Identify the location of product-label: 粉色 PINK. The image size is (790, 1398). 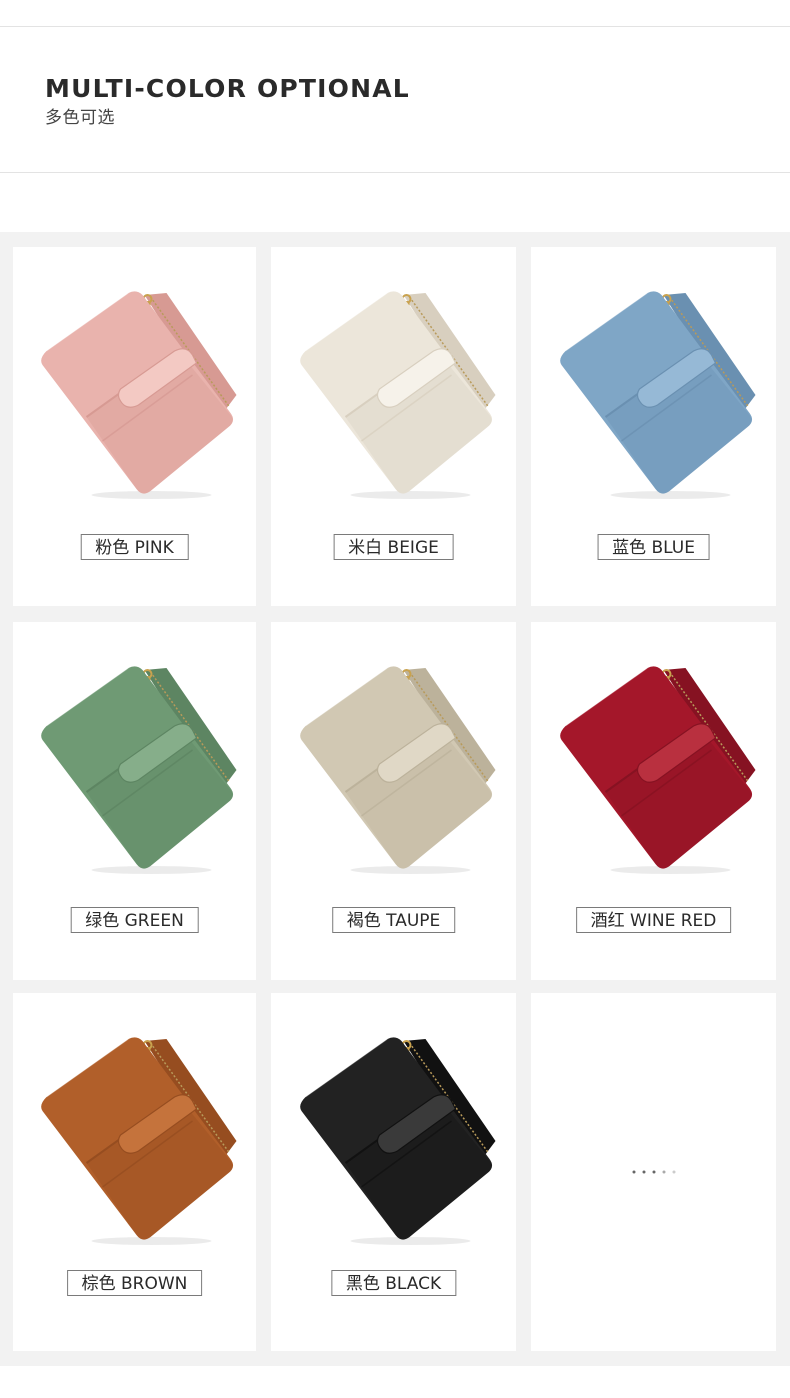
(134, 547).